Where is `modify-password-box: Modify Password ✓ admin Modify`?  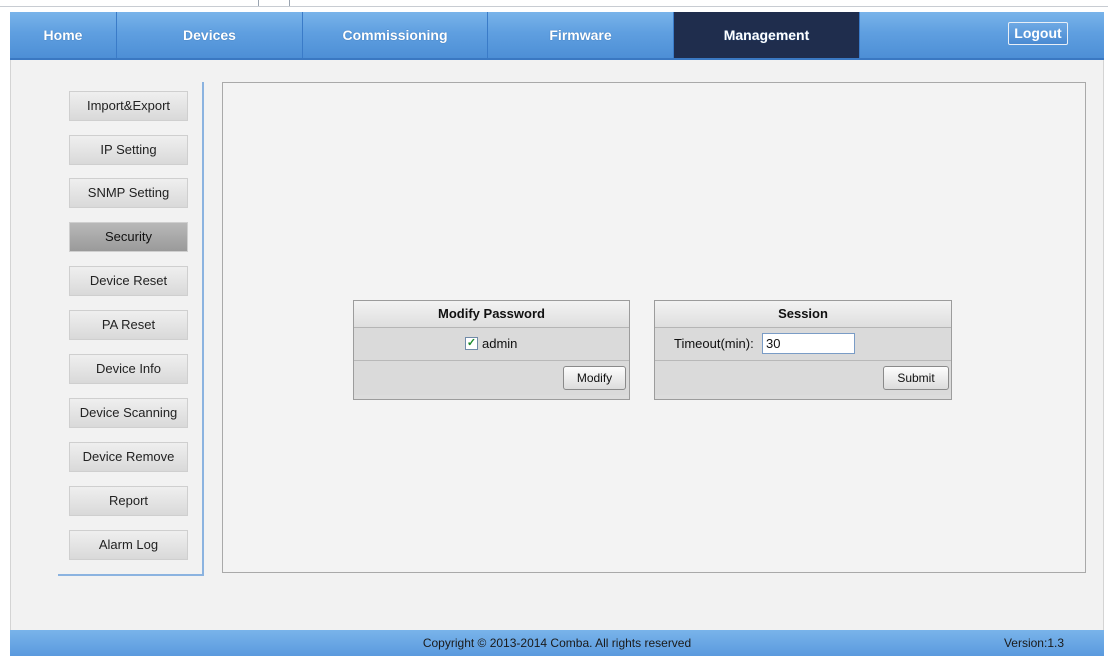 modify-password-box: Modify Password ✓ admin Modify is located at coordinates (491, 350).